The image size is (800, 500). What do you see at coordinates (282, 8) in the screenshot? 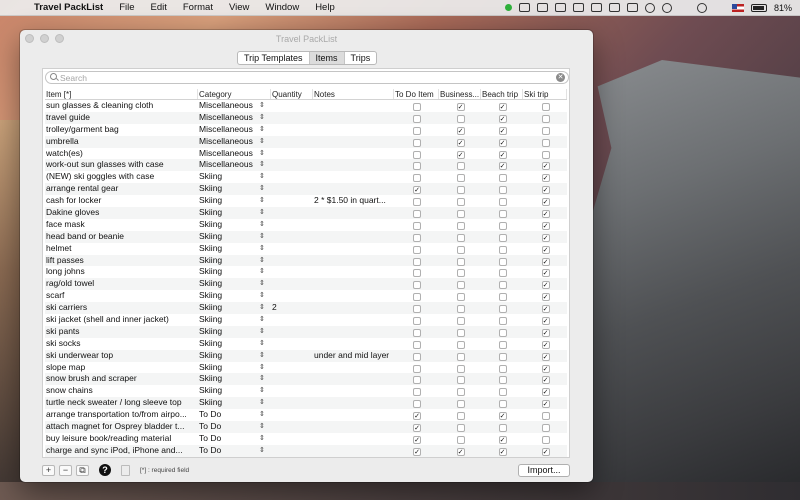
I see `menu-window: Window` at bounding box center [282, 8].